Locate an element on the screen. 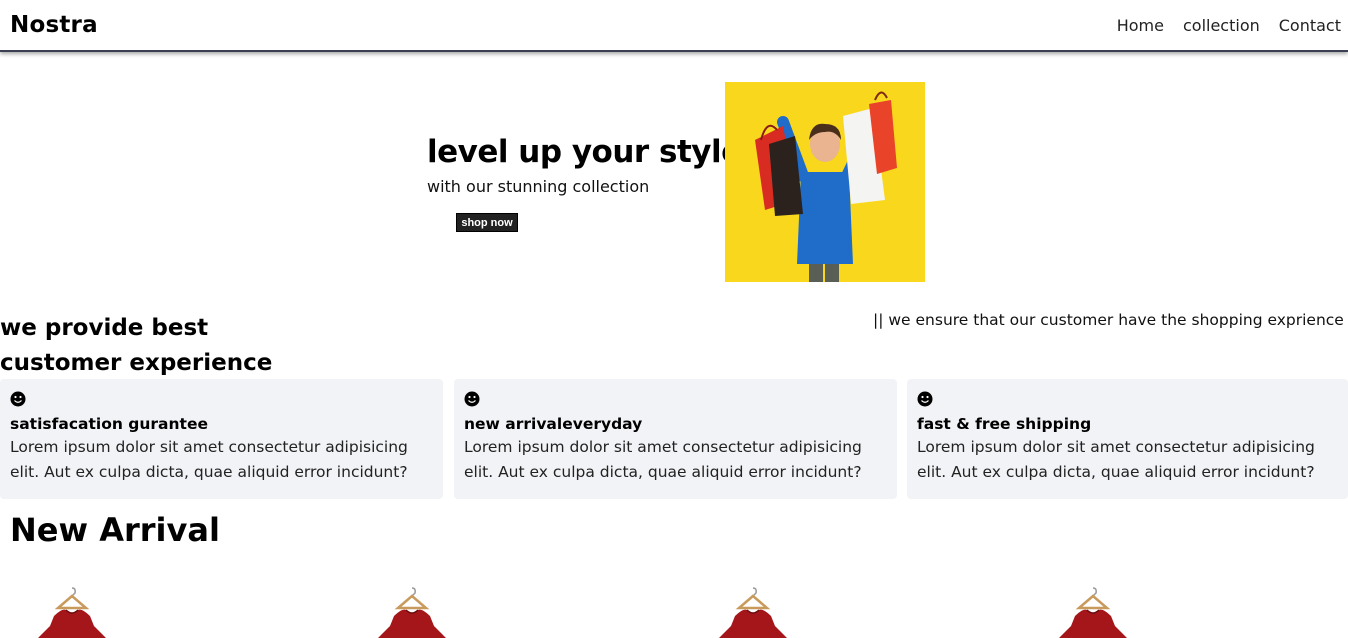  feature-title: new arrivaleveryday is located at coordinates (553, 424).